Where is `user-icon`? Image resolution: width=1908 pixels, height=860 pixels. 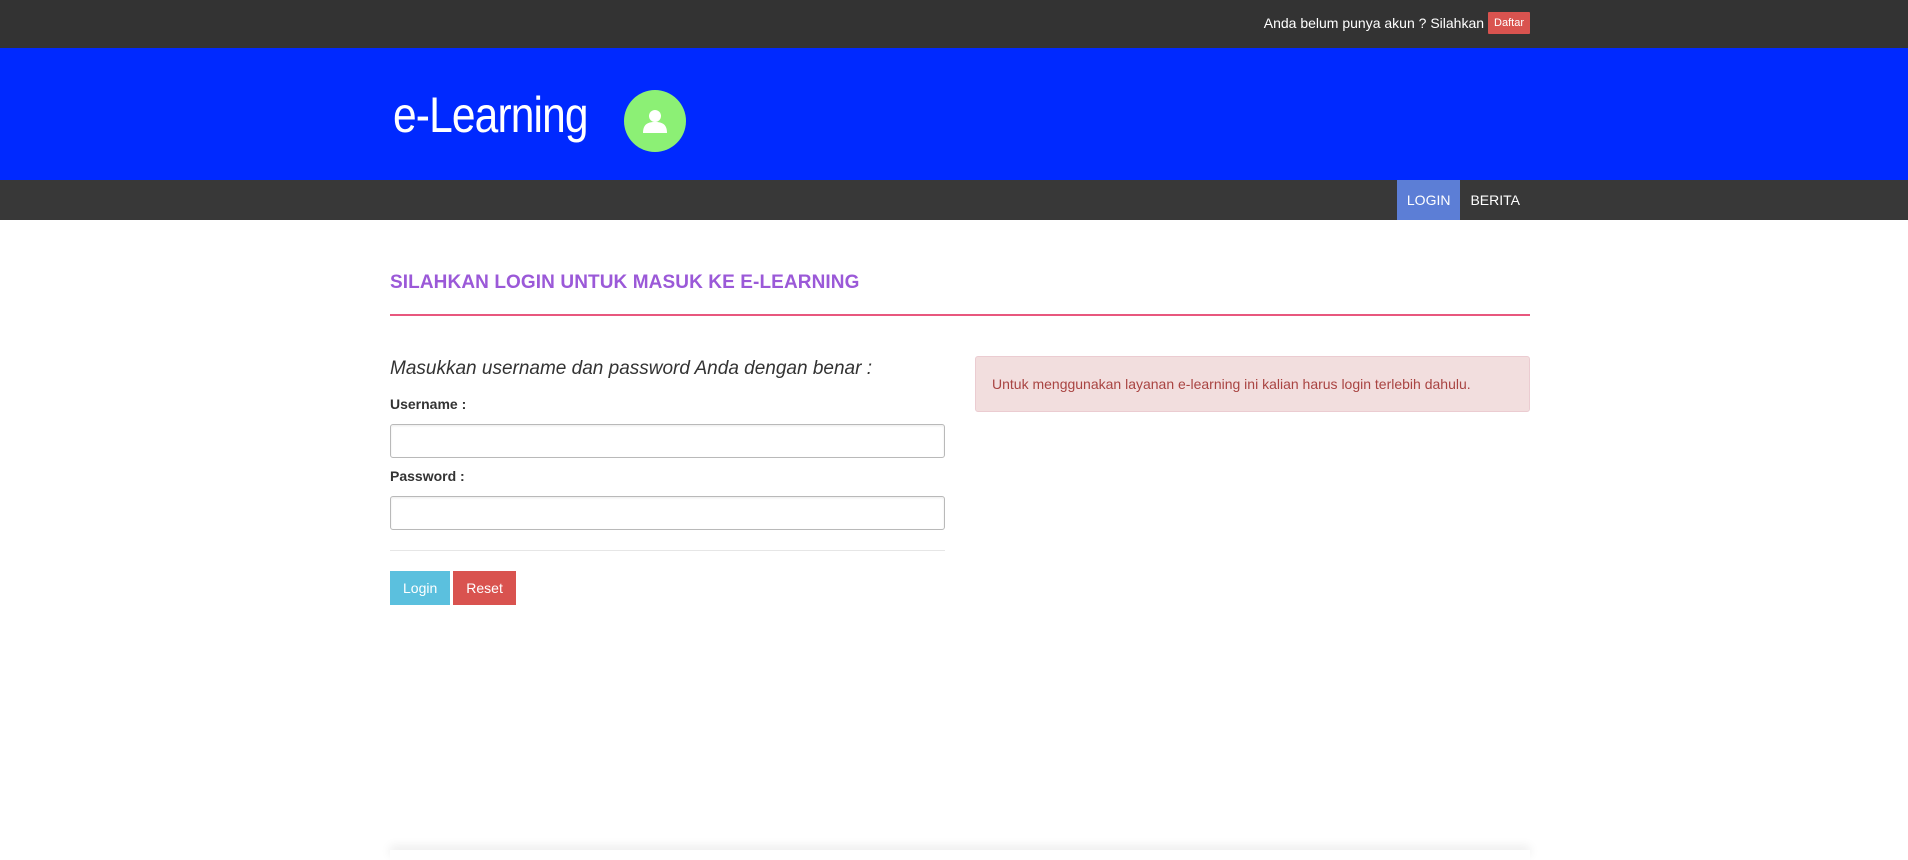
user-icon is located at coordinates (655, 121).